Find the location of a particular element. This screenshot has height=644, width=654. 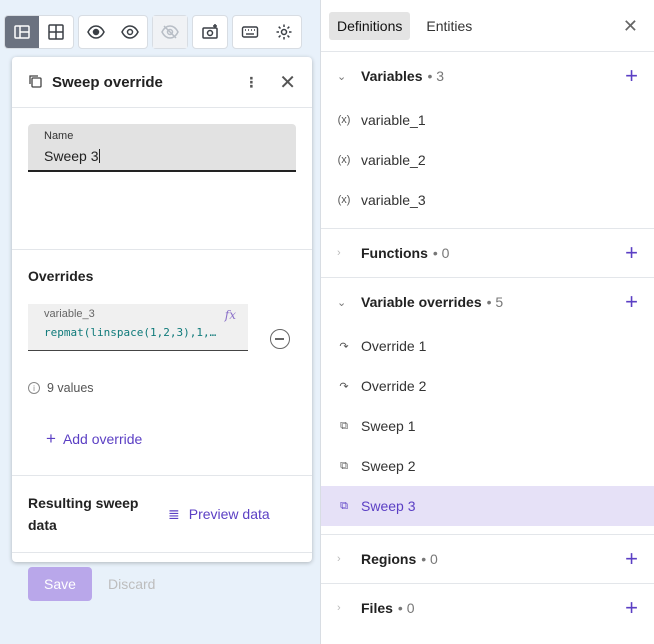

item-label: Override 1 is located at coordinates (394, 346).